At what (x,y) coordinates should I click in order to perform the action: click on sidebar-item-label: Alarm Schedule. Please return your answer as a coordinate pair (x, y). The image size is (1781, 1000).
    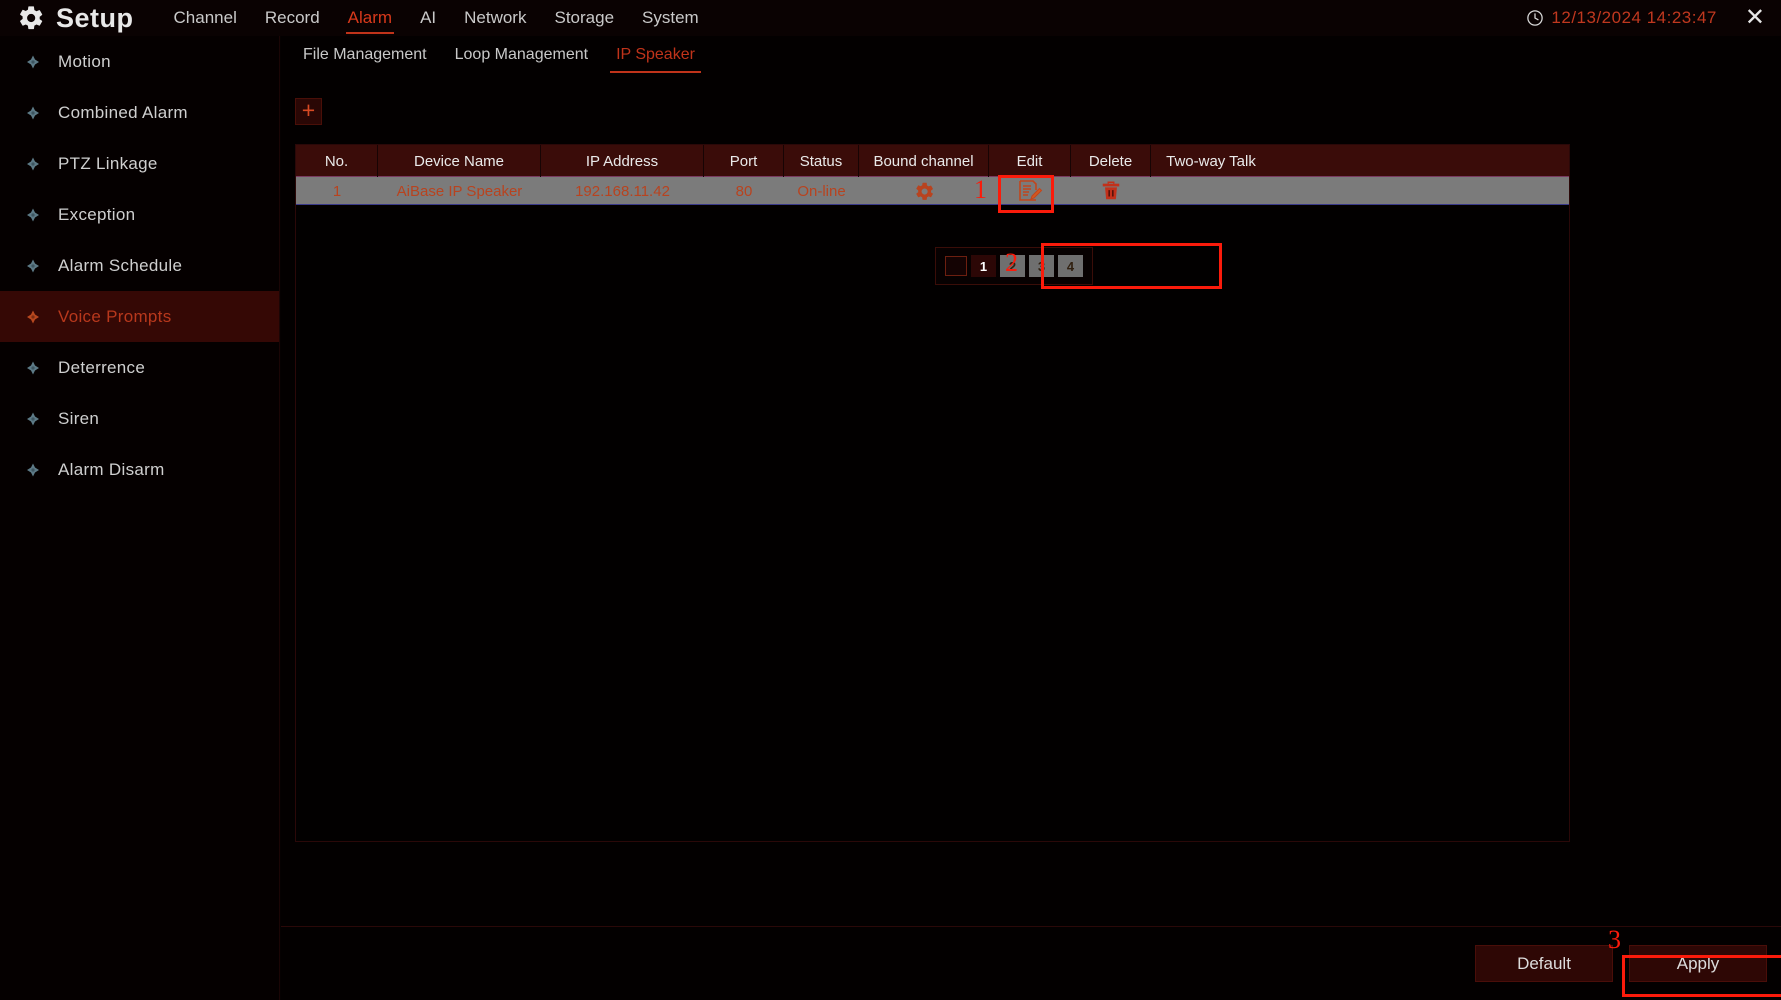
    Looking at the image, I should click on (120, 265).